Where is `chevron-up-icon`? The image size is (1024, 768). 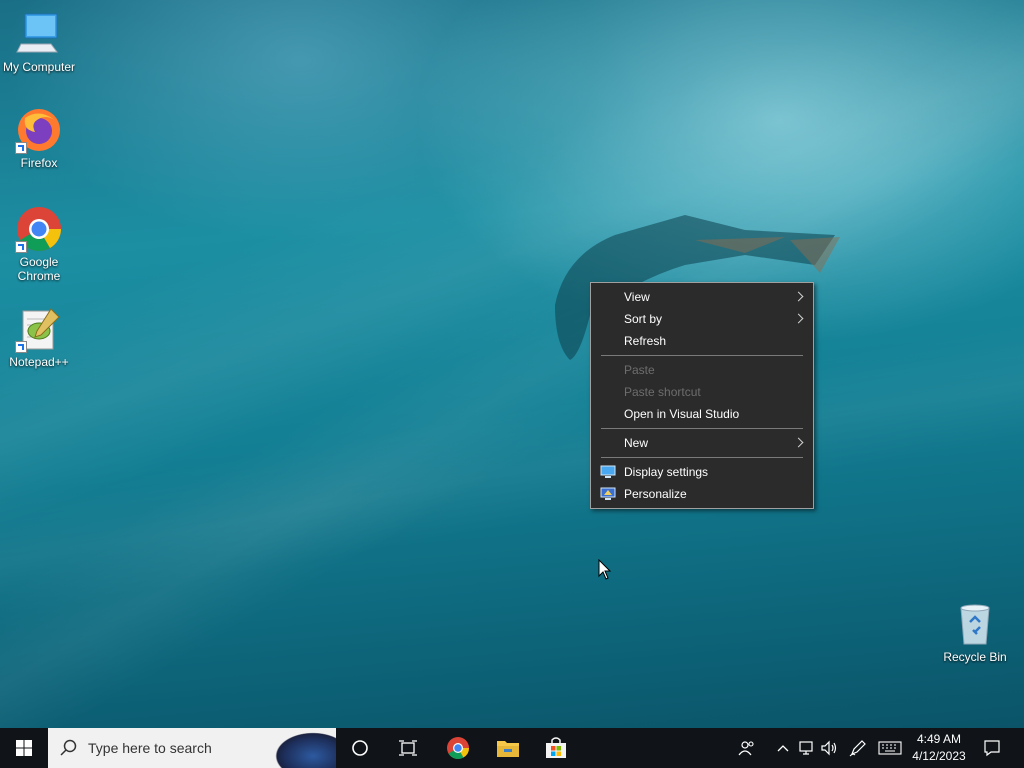 chevron-up-icon is located at coordinates (783, 748).